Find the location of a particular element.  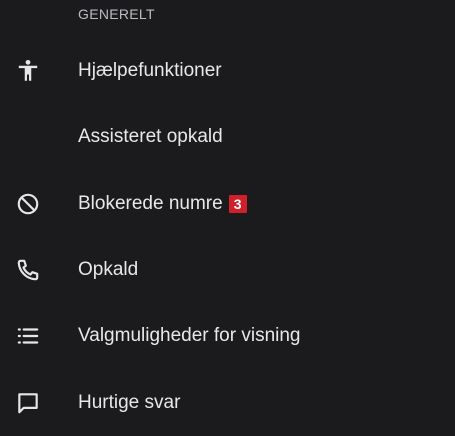

phone-icon is located at coordinates (28, 270).